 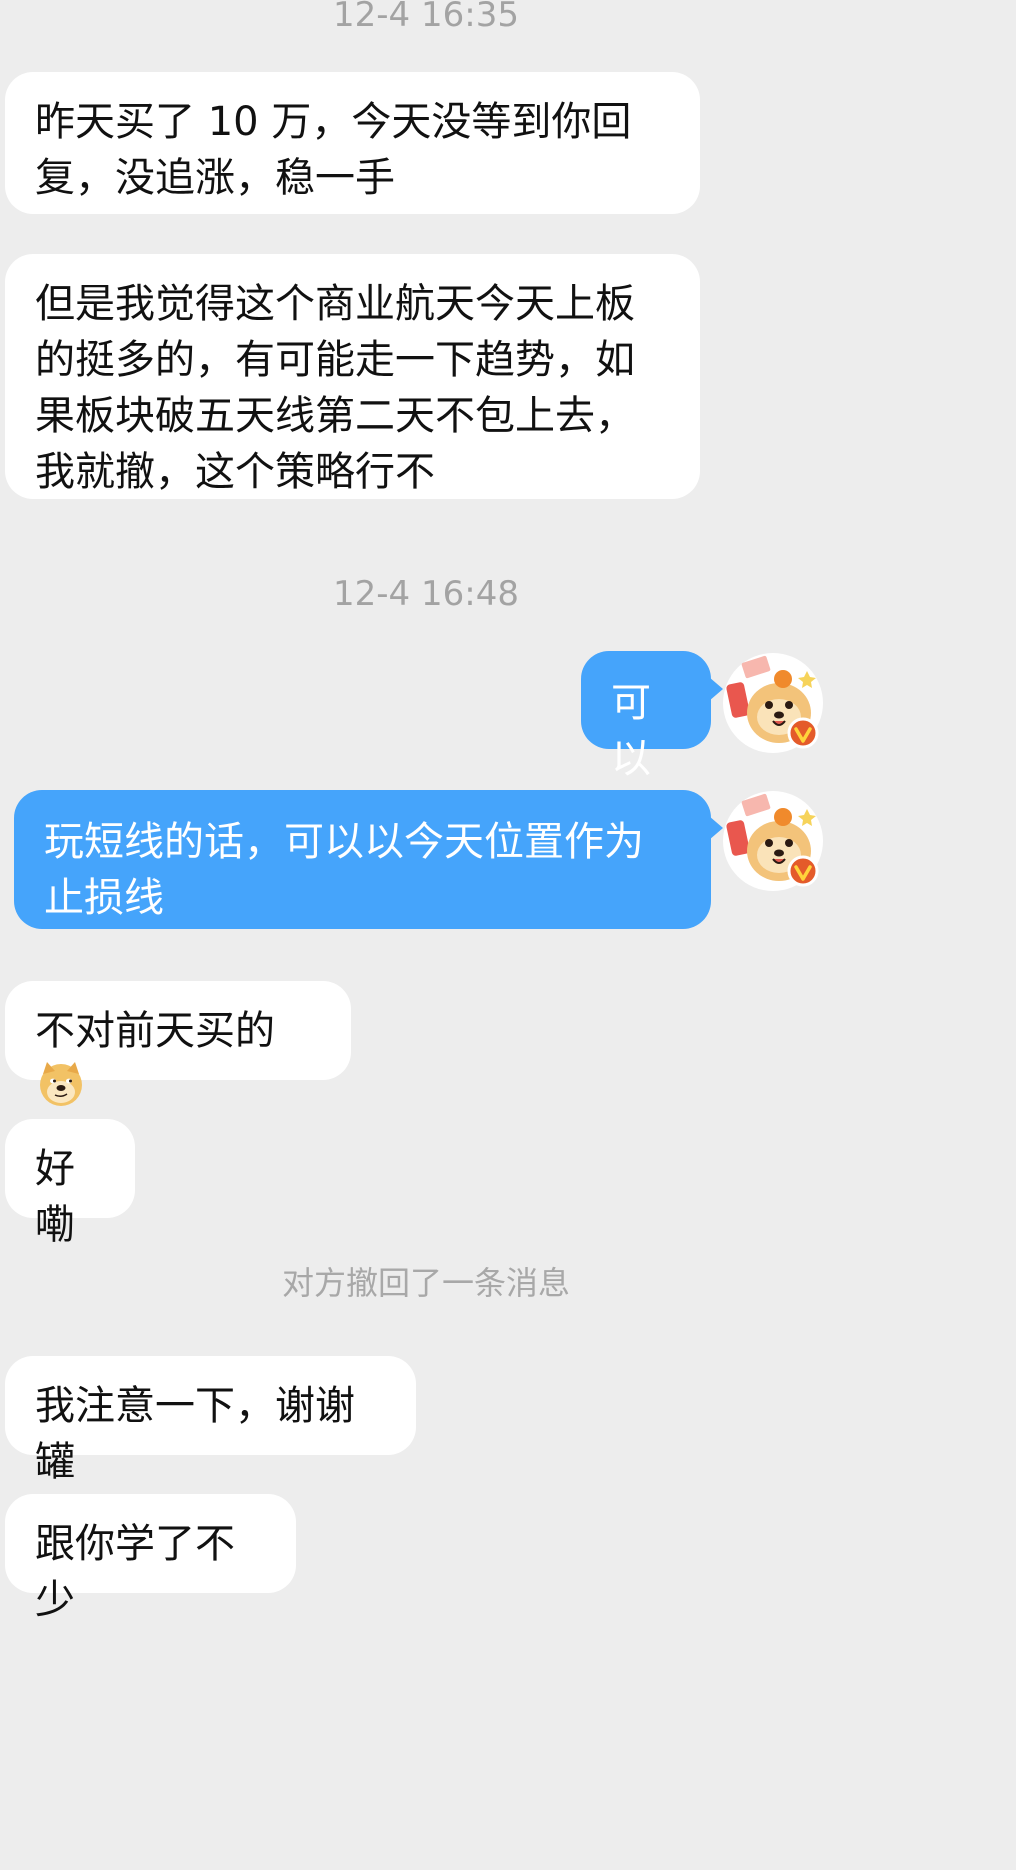 I want to click on timestamp: 12-4 16:48, so click(x=426, y=594).